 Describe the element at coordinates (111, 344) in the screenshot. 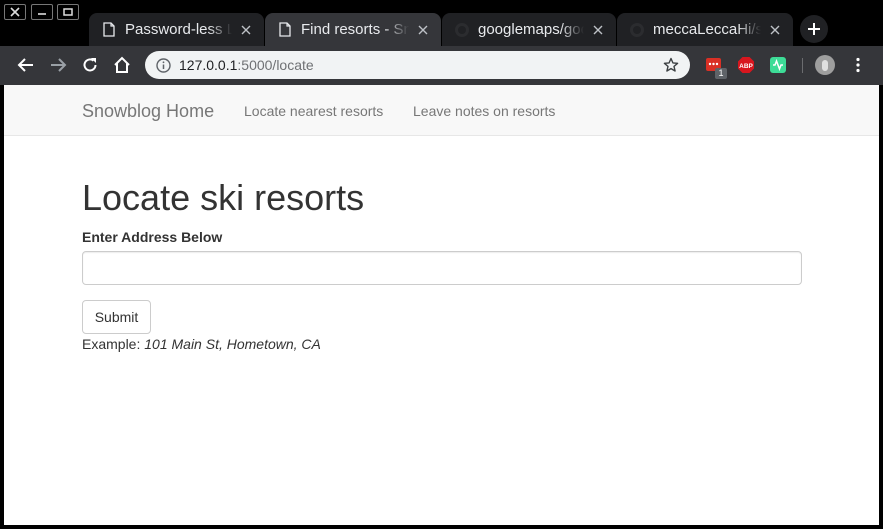

I see `example-prefix: Example:` at that location.